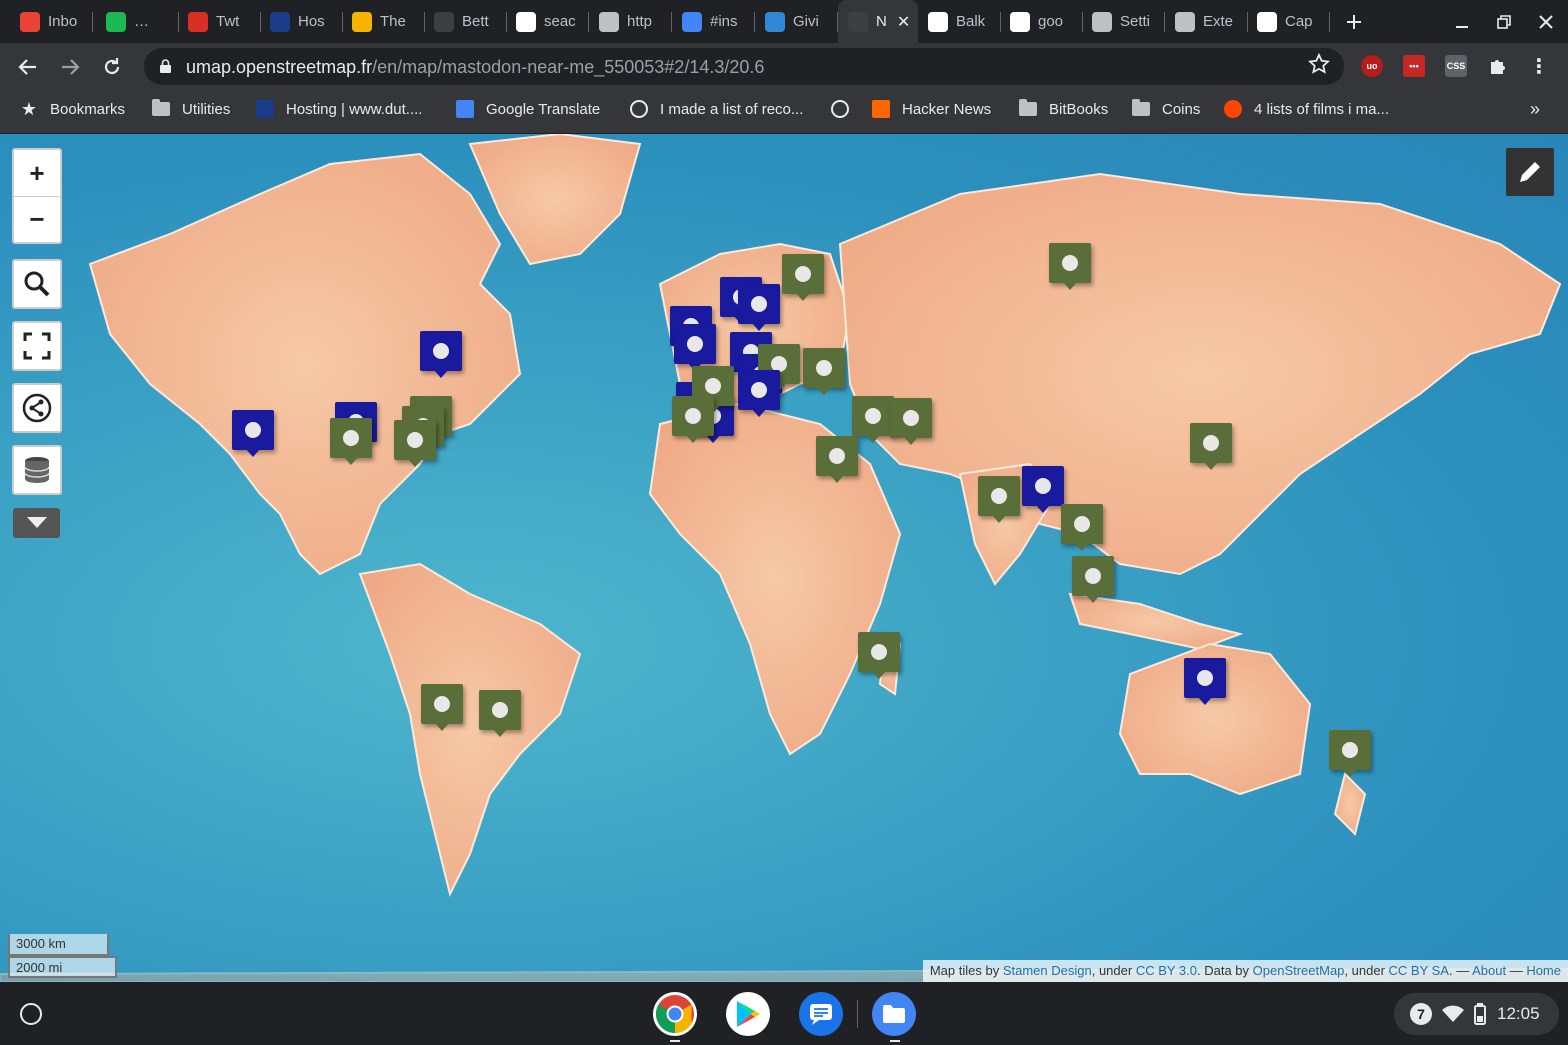 This screenshot has width=1568, height=1045. Describe the element at coordinates (1414, 66) in the screenshot. I see `extension-red-icon: •••` at that location.